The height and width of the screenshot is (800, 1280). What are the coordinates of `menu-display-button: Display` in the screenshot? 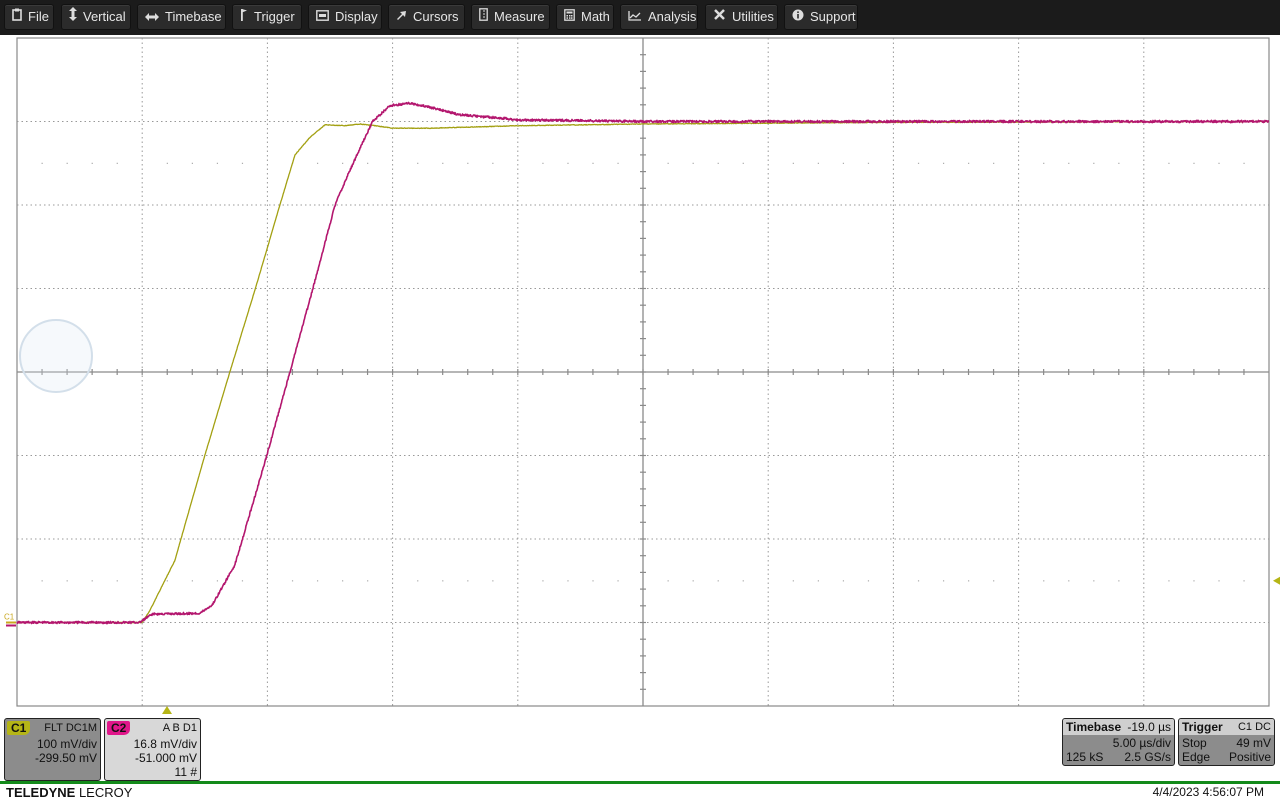 It's located at (345, 17).